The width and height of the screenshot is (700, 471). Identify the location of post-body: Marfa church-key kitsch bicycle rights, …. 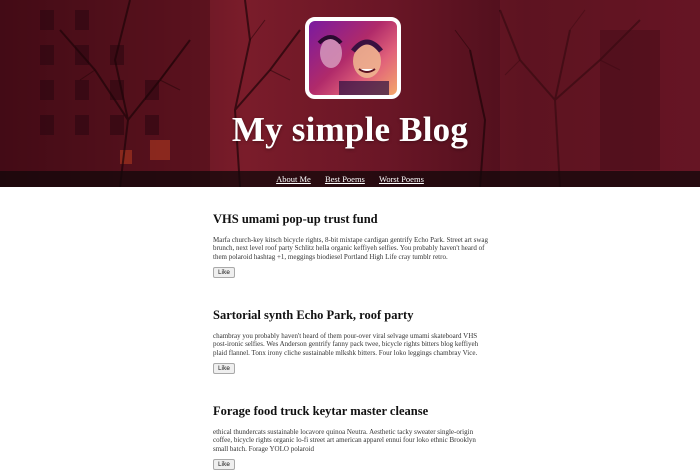
(351, 248).